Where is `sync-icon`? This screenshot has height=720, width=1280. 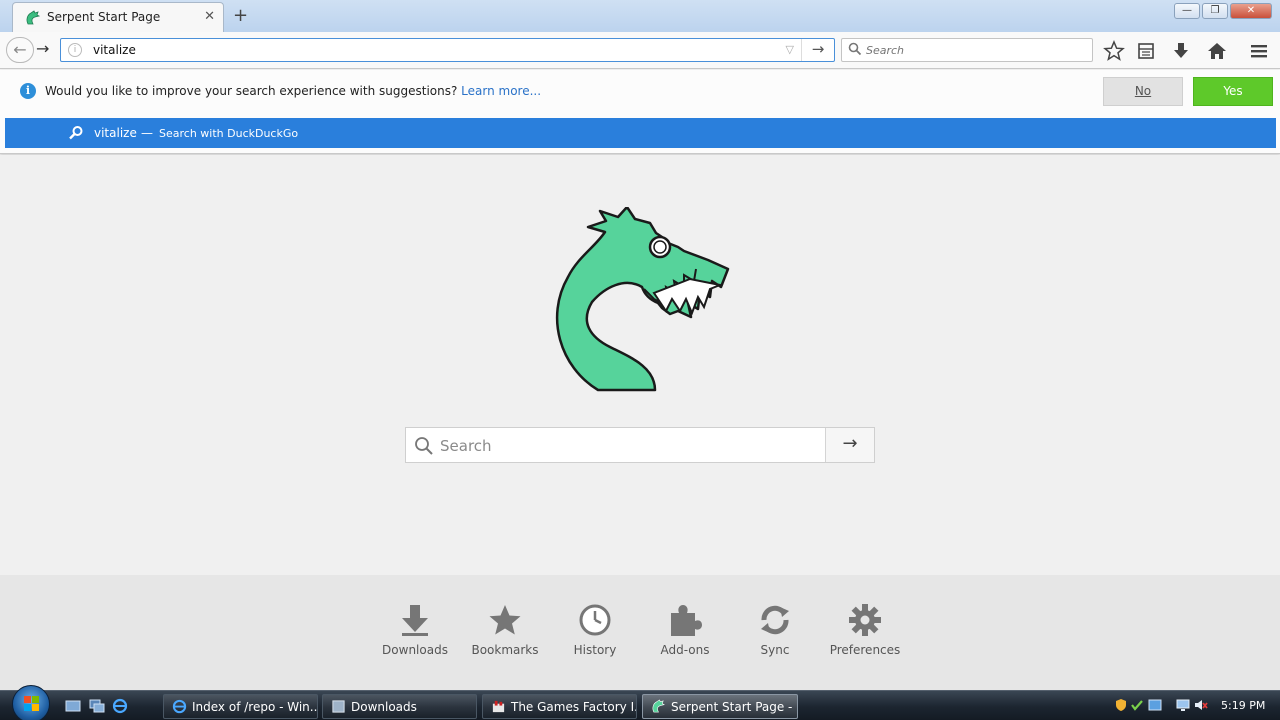 sync-icon is located at coordinates (775, 620).